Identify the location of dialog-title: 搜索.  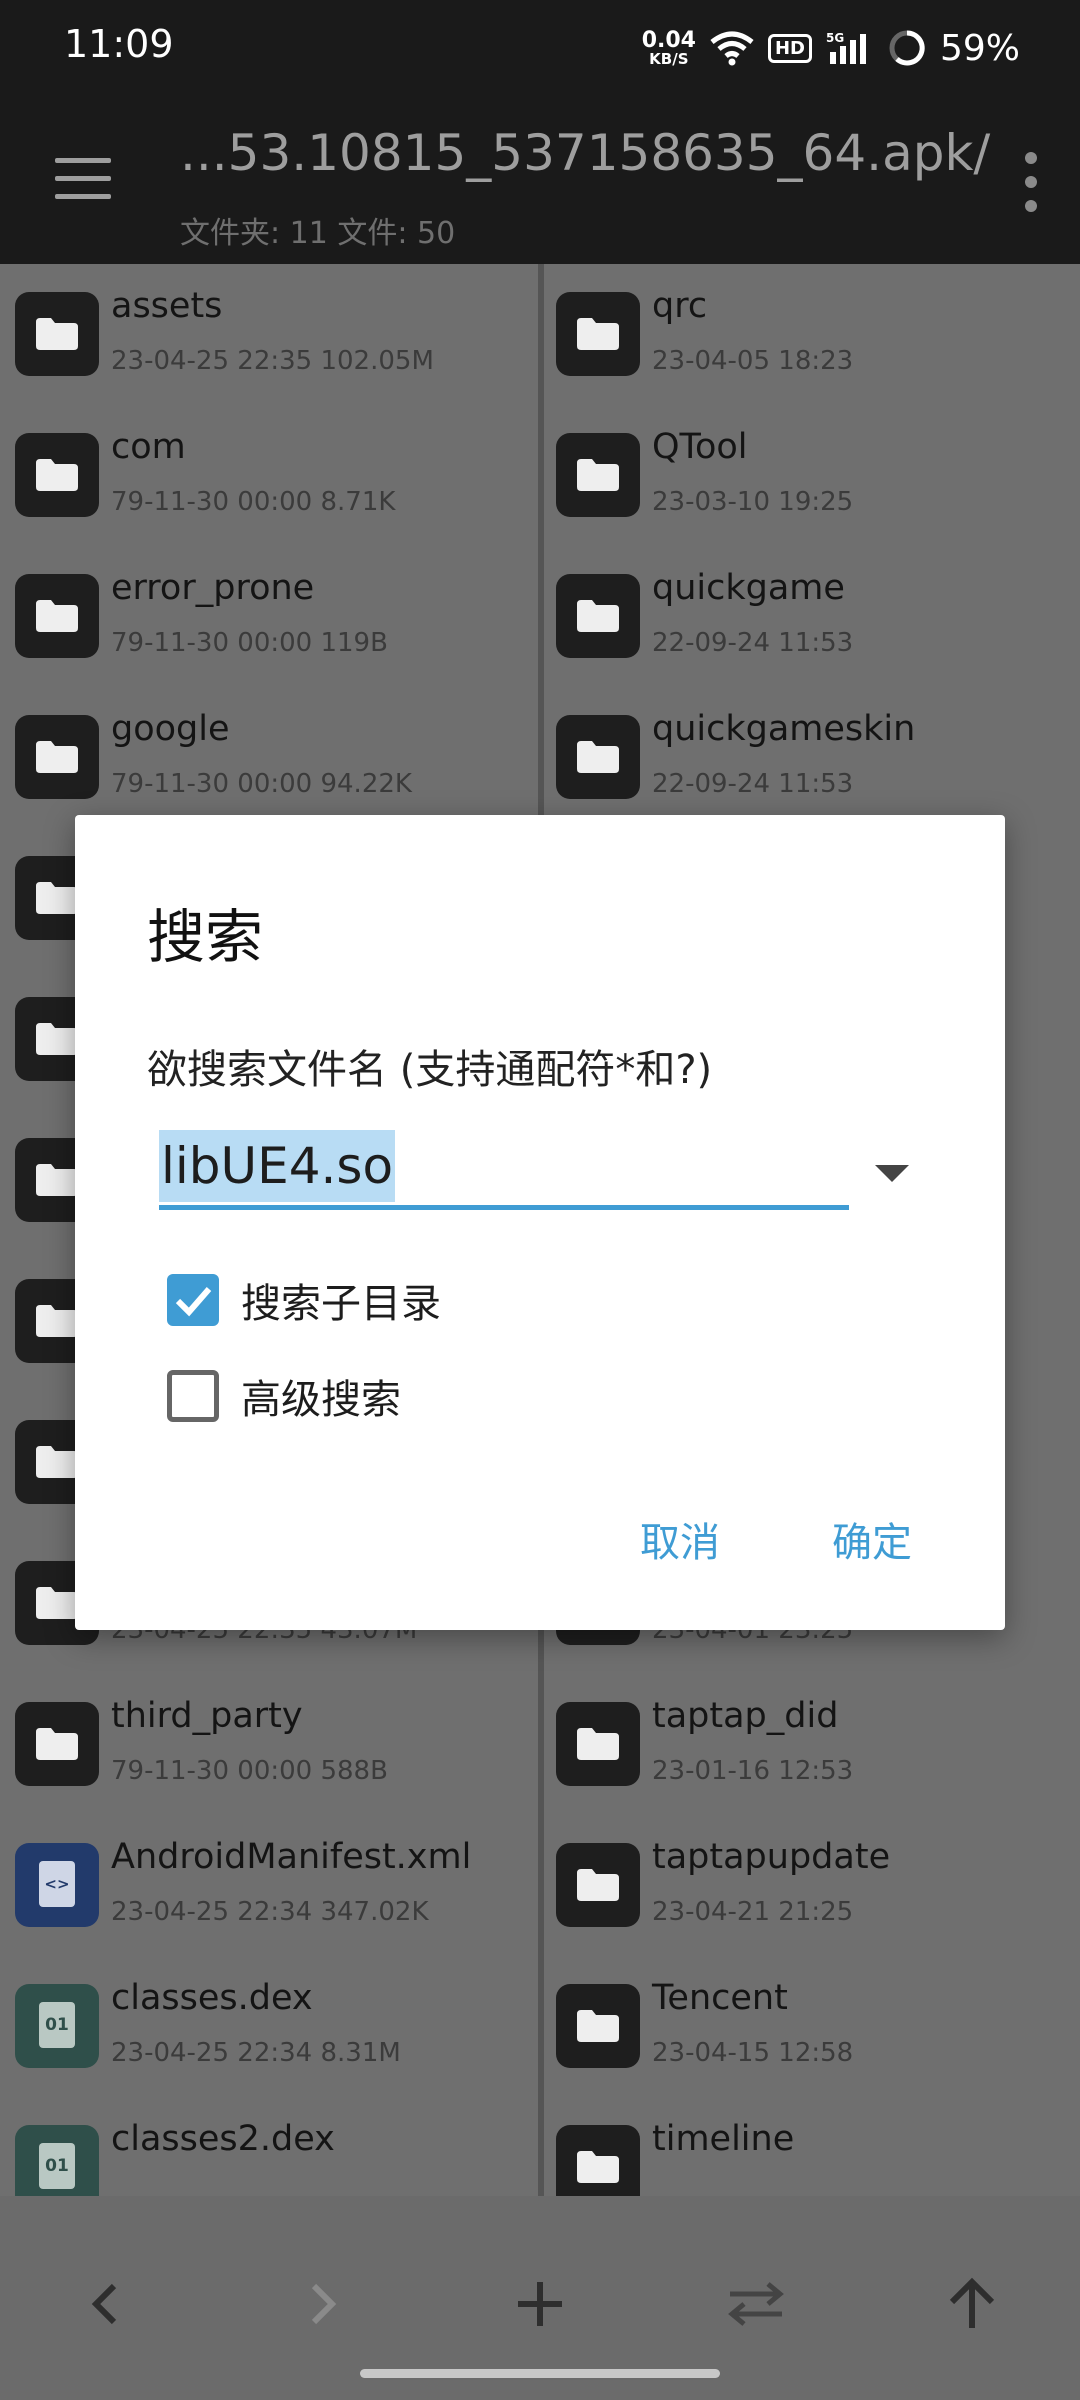
(205, 937).